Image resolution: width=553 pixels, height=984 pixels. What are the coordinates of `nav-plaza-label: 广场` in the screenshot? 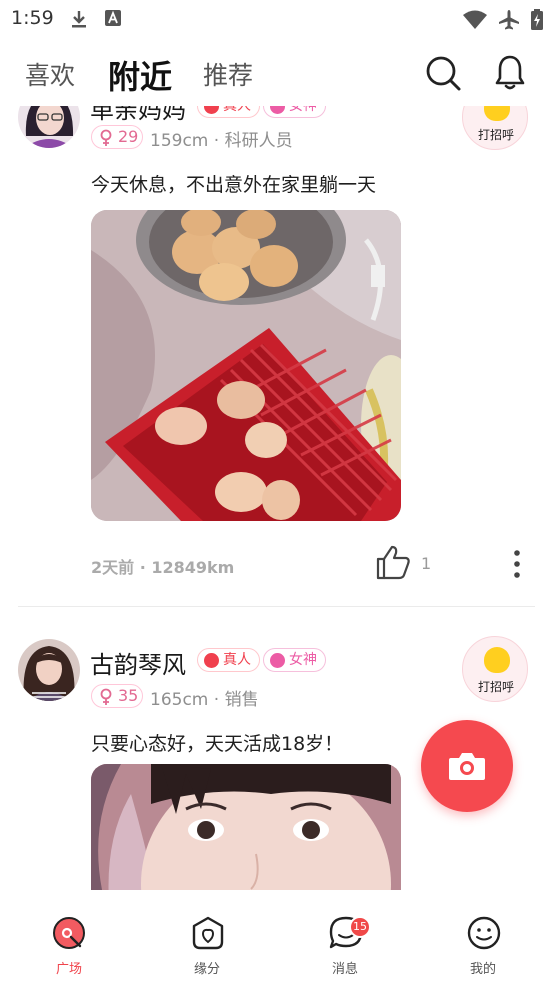 It's located at (68, 969).